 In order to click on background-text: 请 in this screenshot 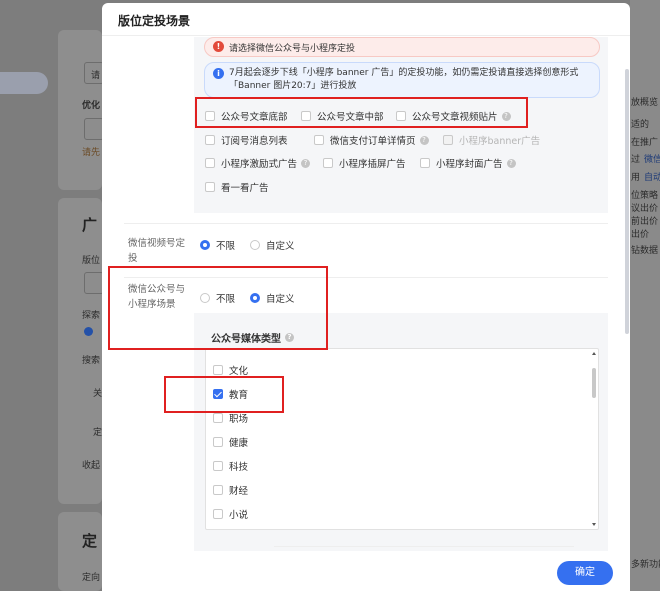, I will do `click(96, 76)`.